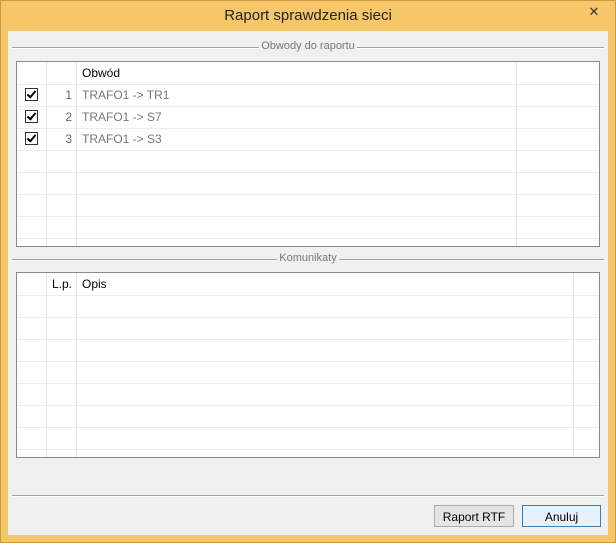 Image resolution: width=616 pixels, height=543 pixels. What do you see at coordinates (561, 516) in the screenshot?
I see `cancel-button: Anuluj` at bounding box center [561, 516].